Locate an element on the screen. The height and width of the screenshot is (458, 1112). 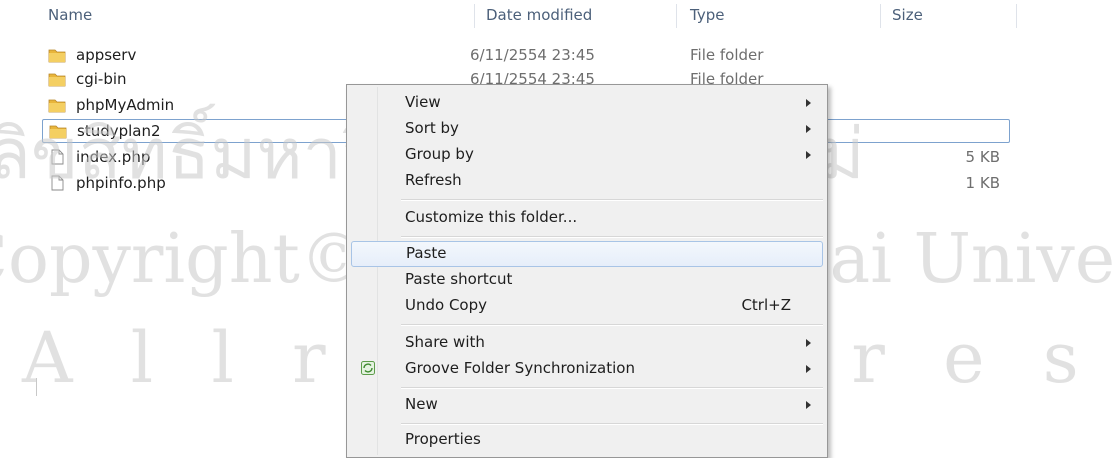
column-name: Name is located at coordinates (70, 15).